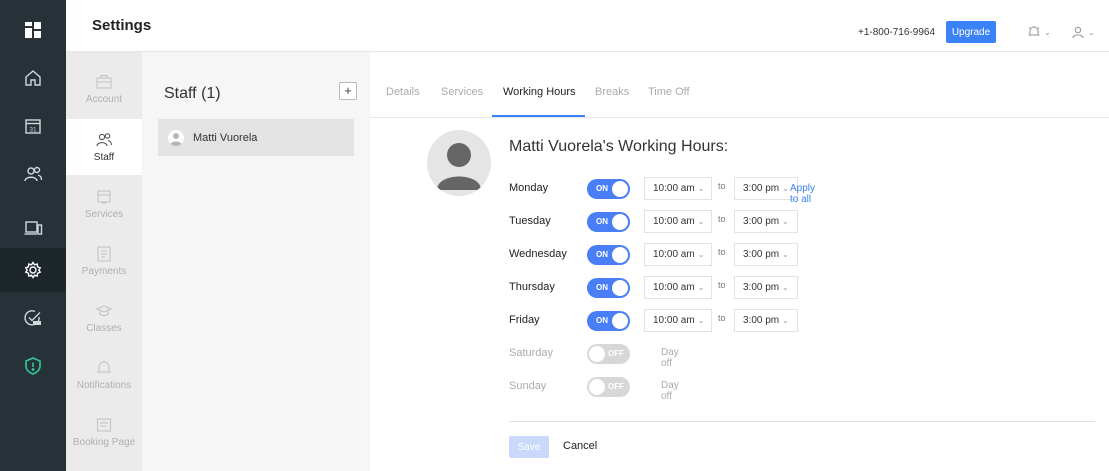 The image size is (1109, 471). Describe the element at coordinates (532, 287) in the screenshot. I see `day-label: Thursday` at that location.